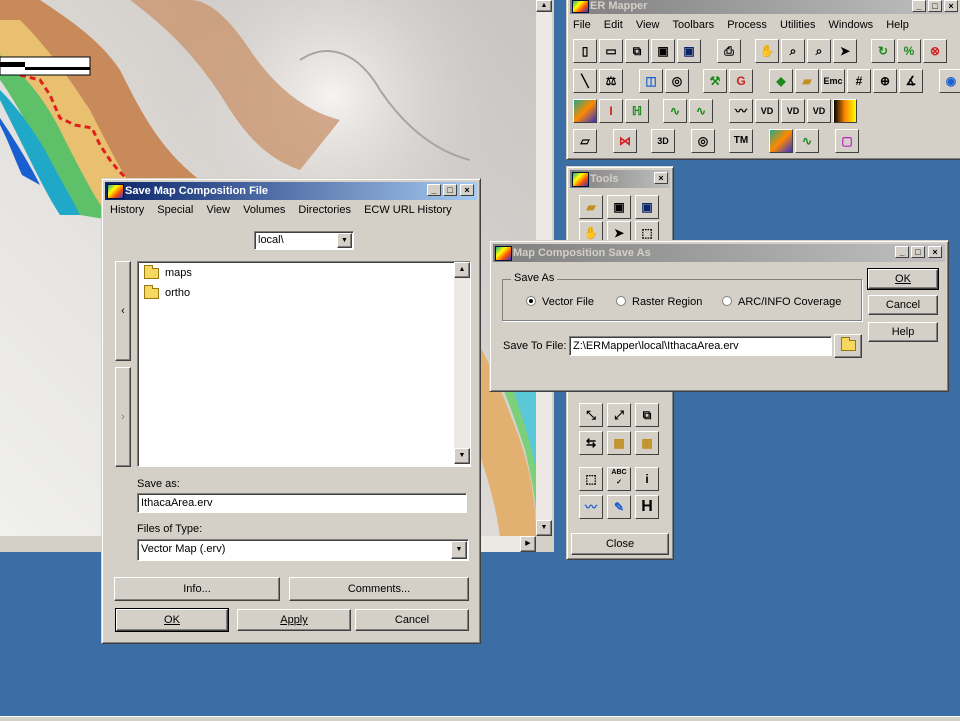 The image size is (960, 721). Describe the element at coordinates (793, 111) in the screenshot. I see `vd-2-icon: VD` at that location.